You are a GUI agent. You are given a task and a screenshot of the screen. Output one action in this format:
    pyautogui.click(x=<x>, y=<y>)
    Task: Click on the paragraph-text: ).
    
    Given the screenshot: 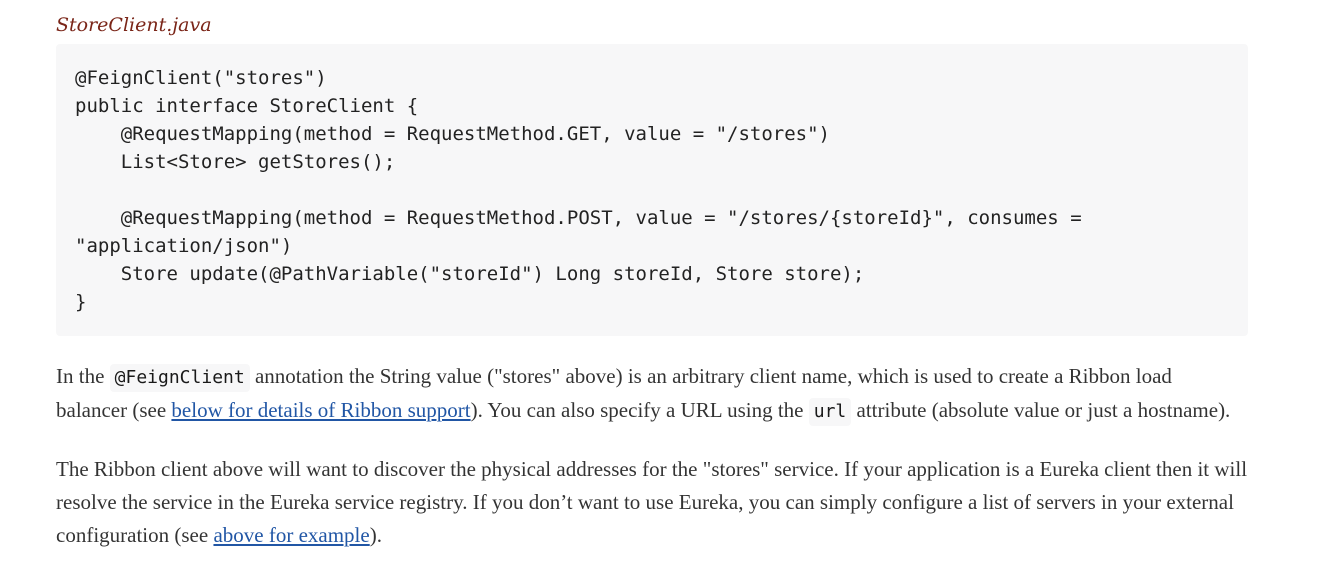 What is the action you would take?
    pyautogui.click(x=375, y=535)
    